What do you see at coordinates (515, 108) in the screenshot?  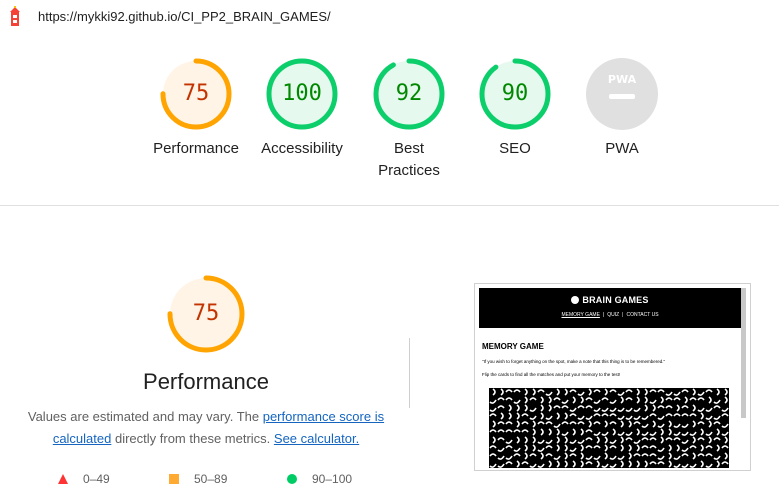 I see `gauge-seo: 90 SEO` at bounding box center [515, 108].